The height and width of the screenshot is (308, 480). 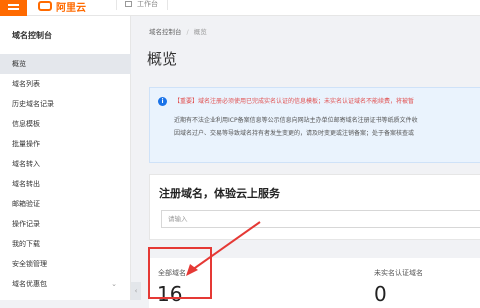 I want to click on sidebar-item-operation-log: 操作记录, so click(x=65, y=224).